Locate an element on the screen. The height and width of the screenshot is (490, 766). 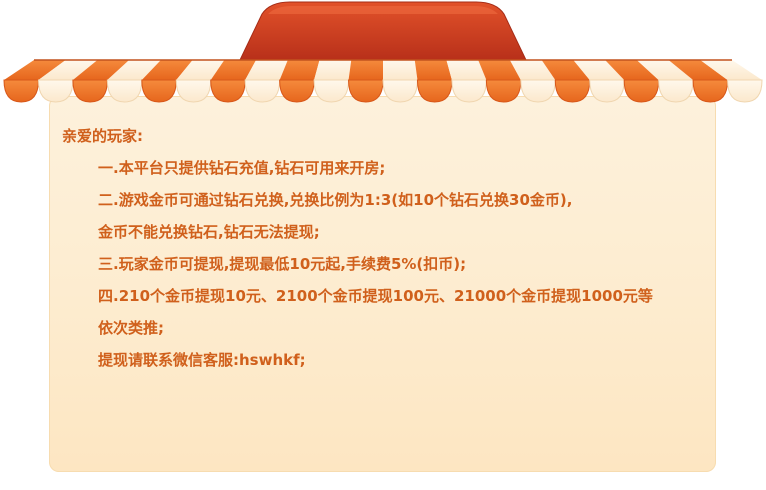
customer-service-contact: 提现请联系微信客服:hswhkf; is located at coordinates (202, 360).